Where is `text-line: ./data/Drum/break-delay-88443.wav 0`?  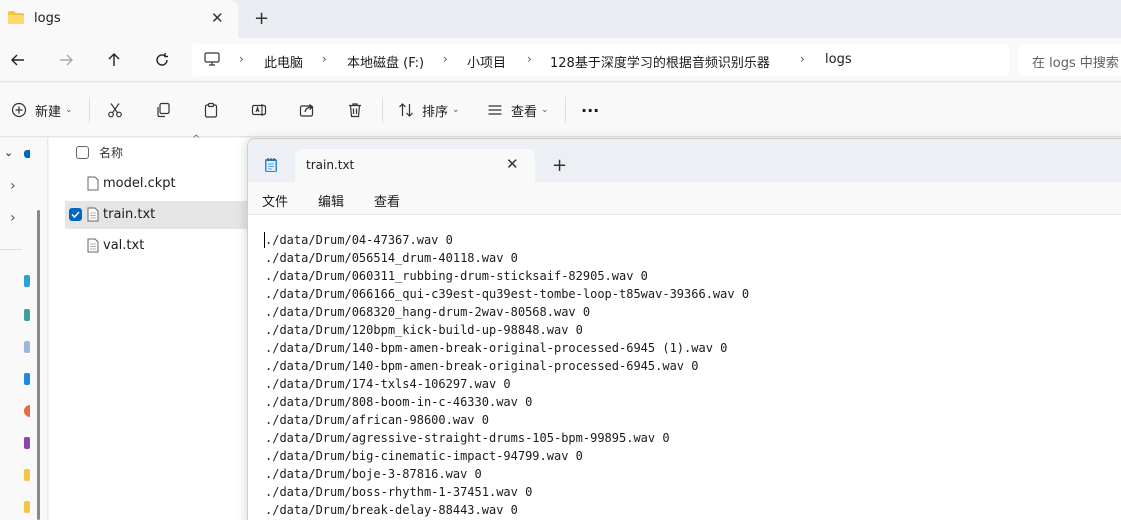
text-line: ./data/Drum/break-delay-88443.wav 0 is located at coordinates (391, 510).